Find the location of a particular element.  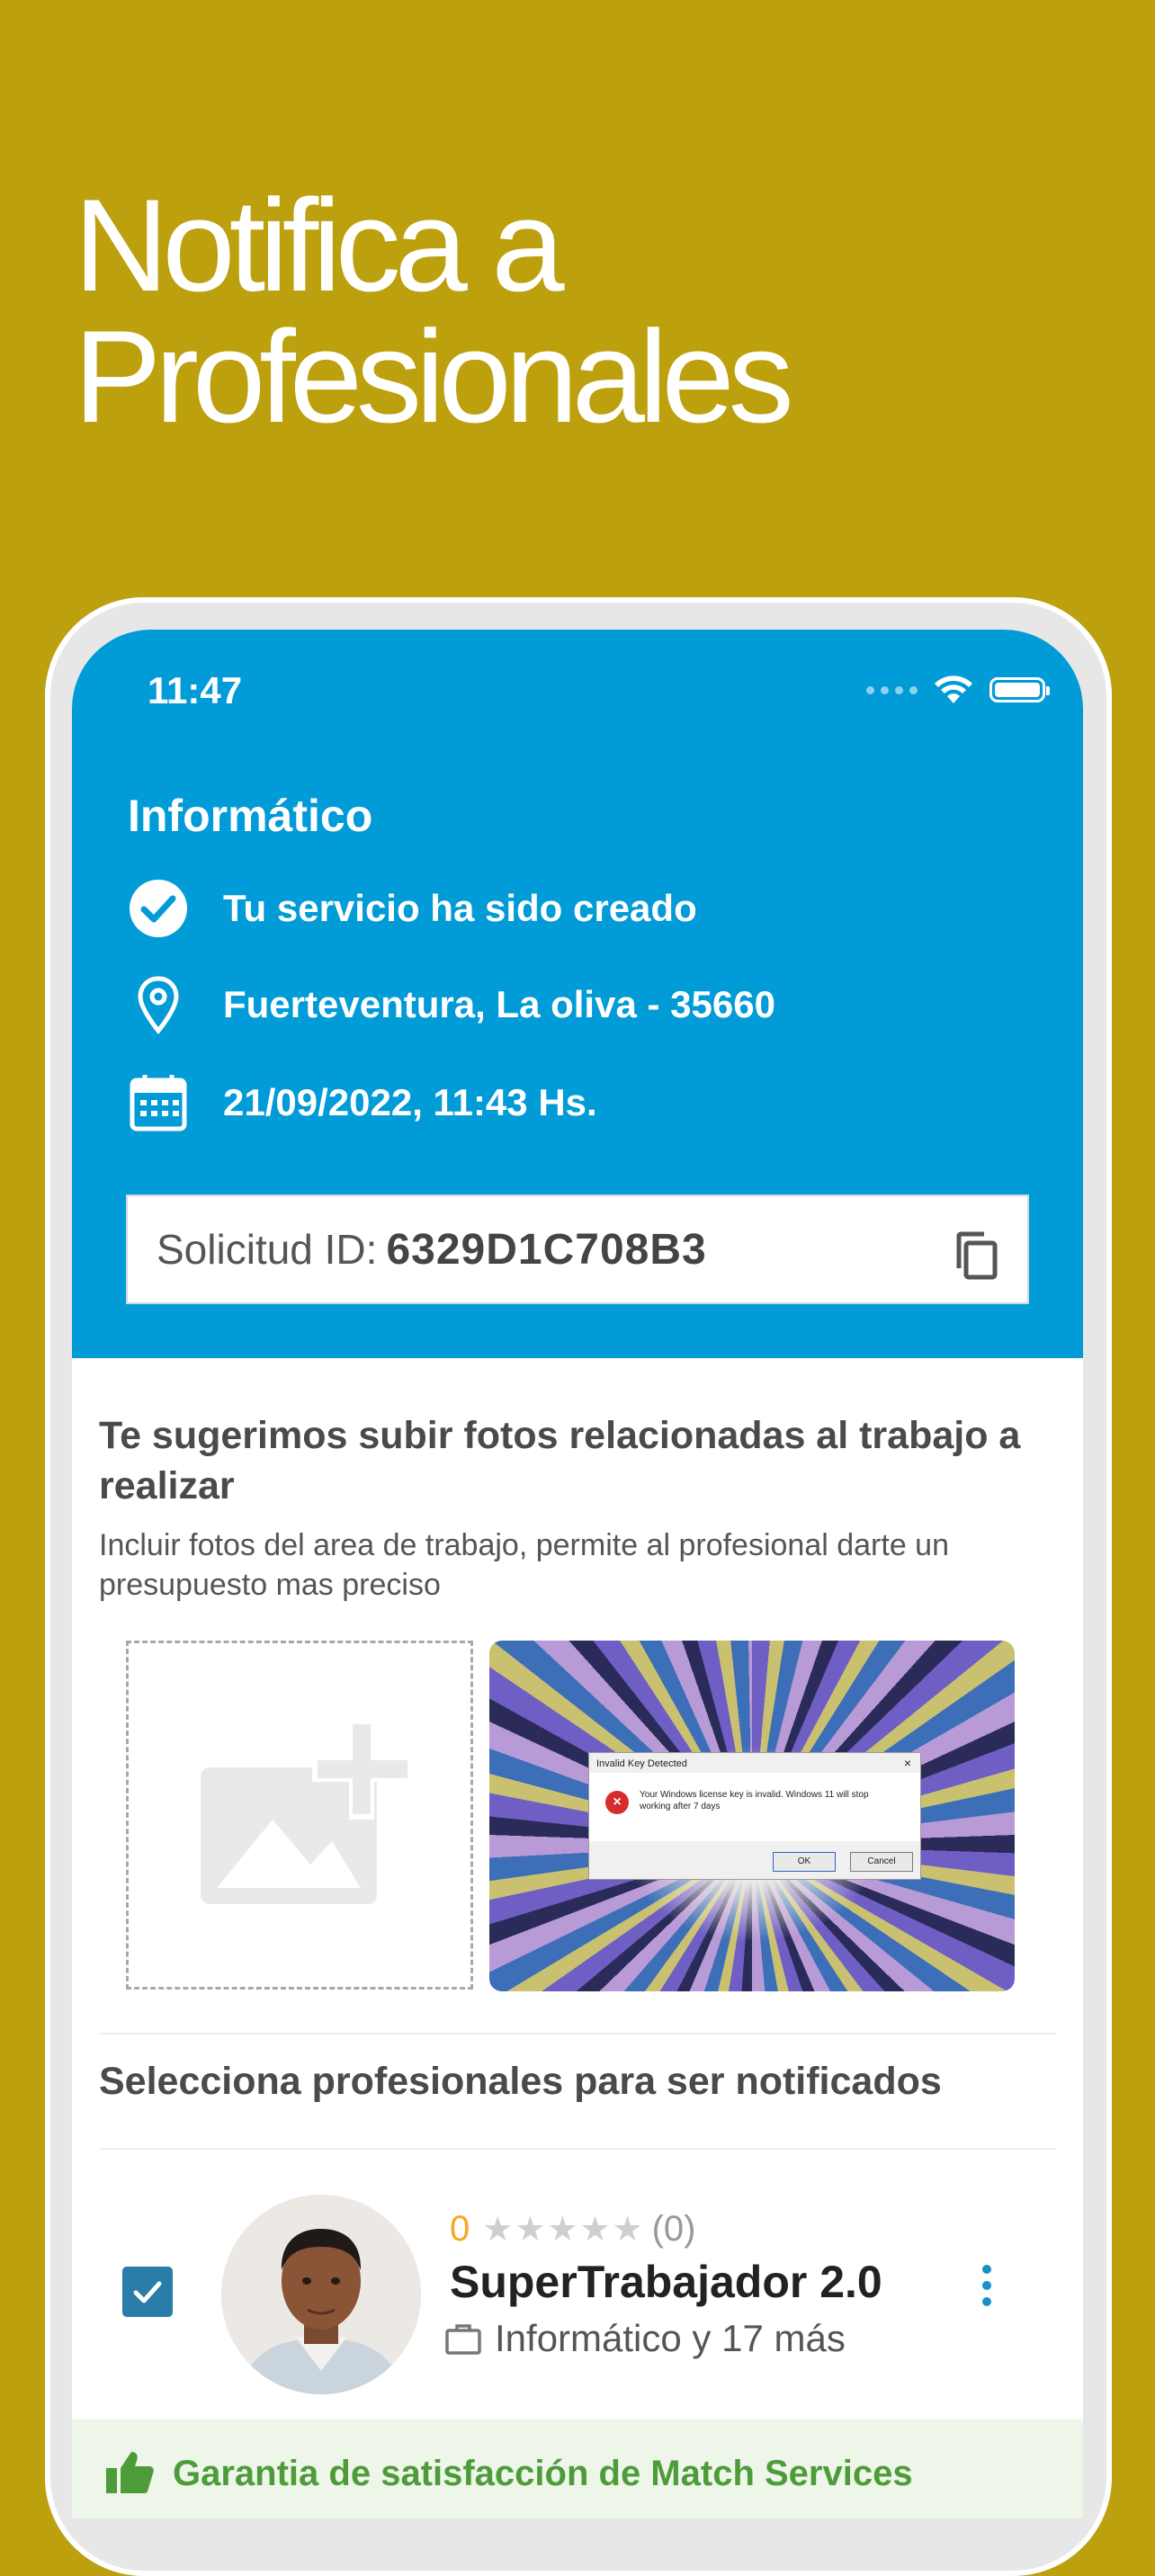

service-location-row: Fuerteventura, La oliva - 35660 is located at coordinates (451, 1004).